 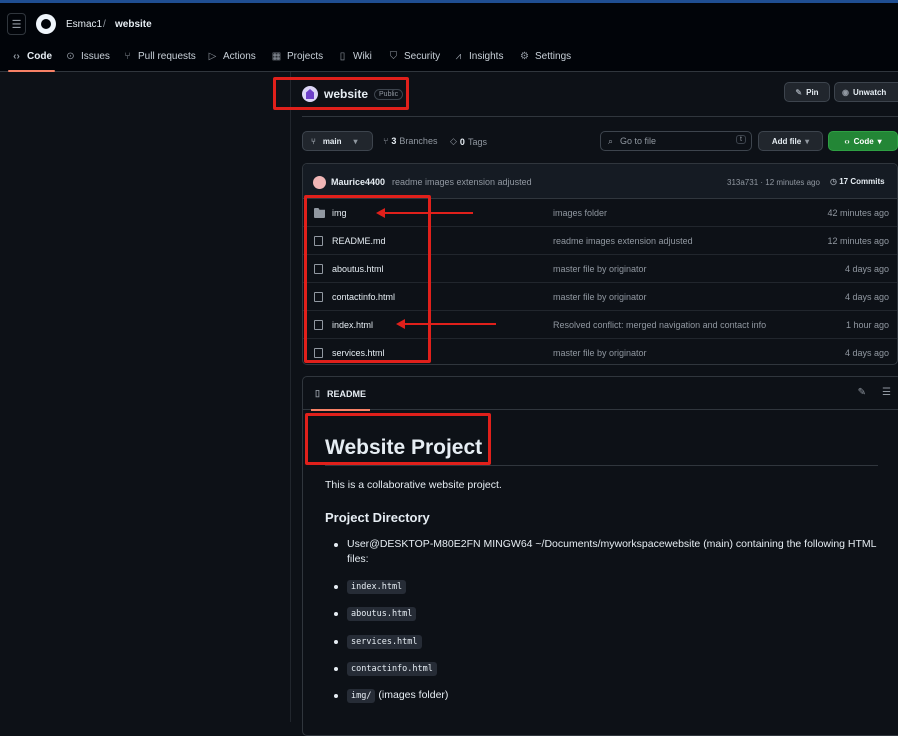 I want to click on list-item: aboutus.html, so click(x=610, y=614).